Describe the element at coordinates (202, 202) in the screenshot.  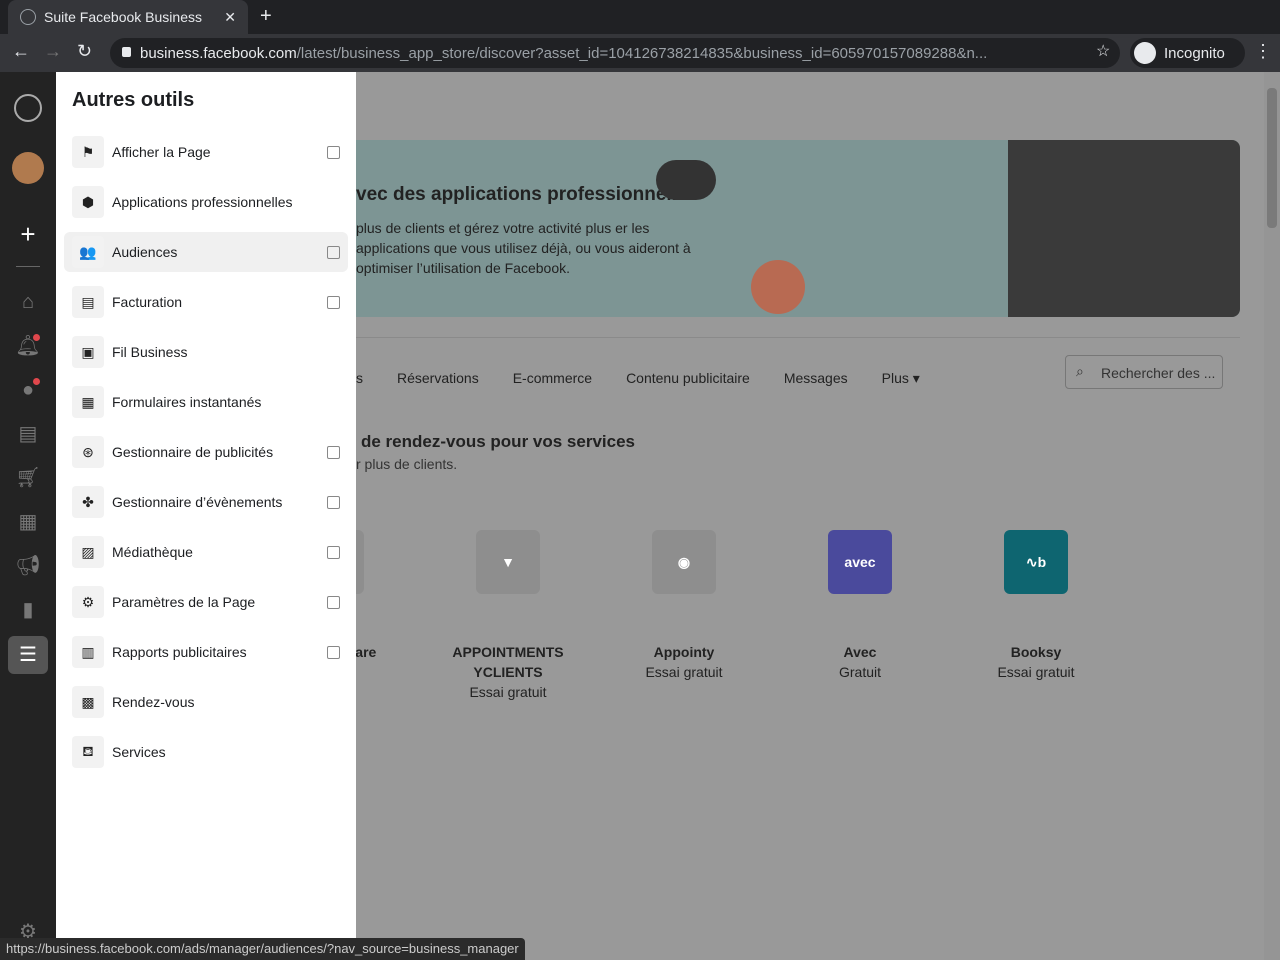
I see `tool-label: Applications professionnelles` at that location.